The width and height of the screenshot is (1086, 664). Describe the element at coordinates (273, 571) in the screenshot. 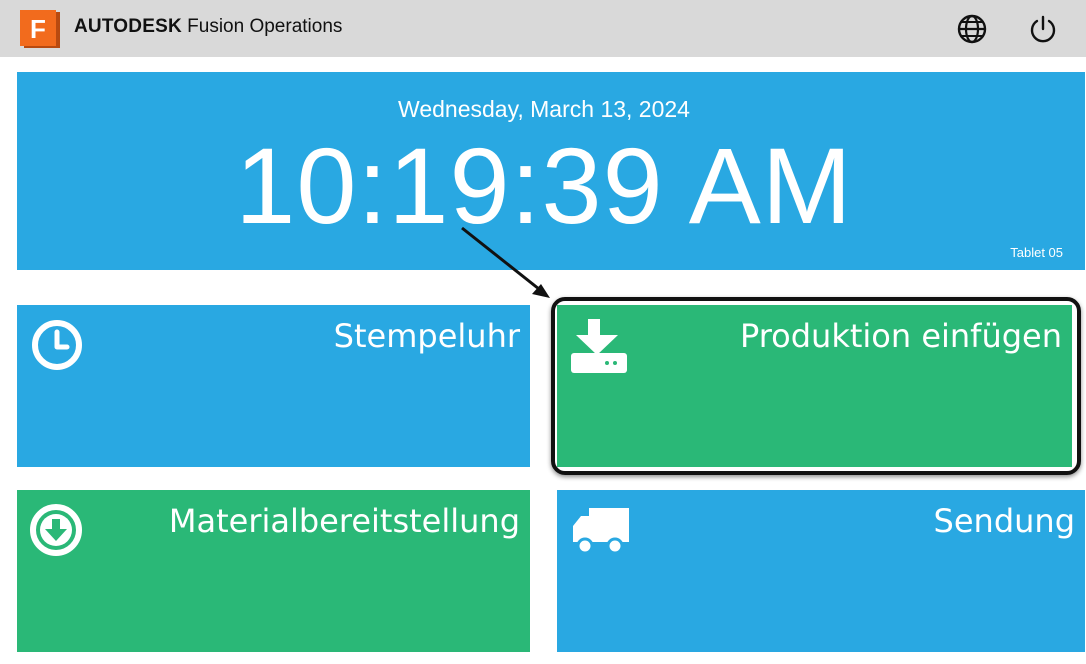

I see `tile-materialbereitstellung: Materialbereitstellung` at that location.